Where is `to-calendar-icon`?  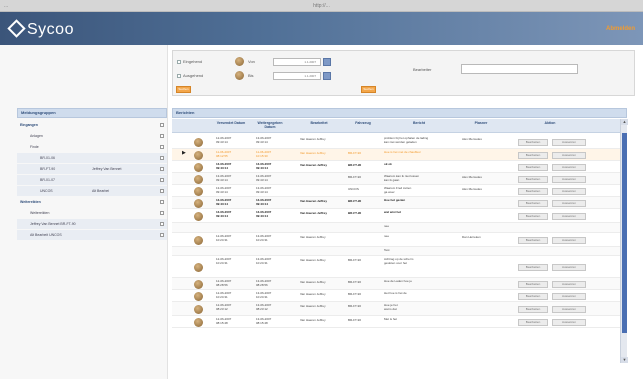
to-calendar-icon is located at coordinates (327, 75).